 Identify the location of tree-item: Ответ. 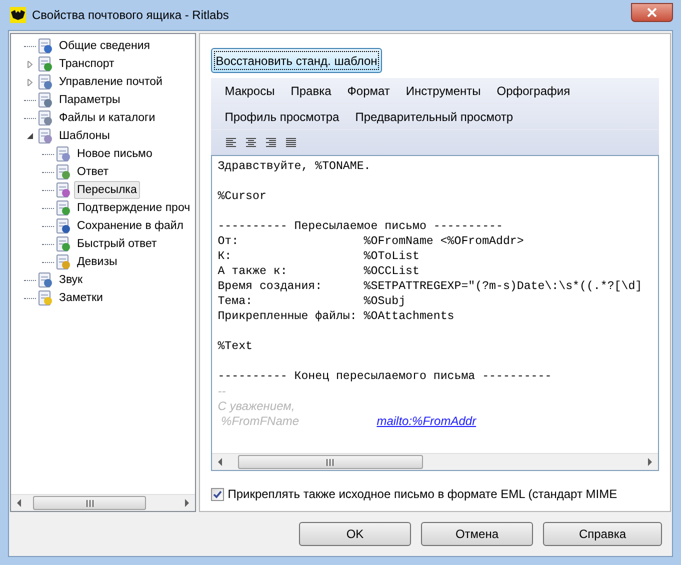
(93, 172).